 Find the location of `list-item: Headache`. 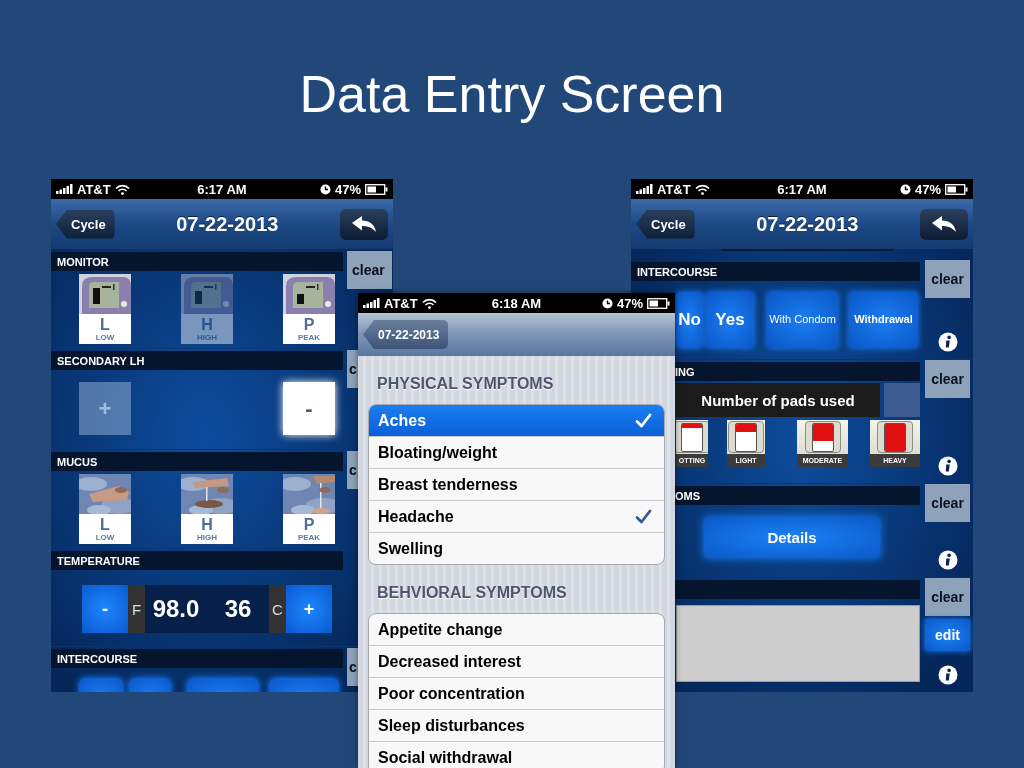

list-item: Headache is located at coordinates (516, 516).